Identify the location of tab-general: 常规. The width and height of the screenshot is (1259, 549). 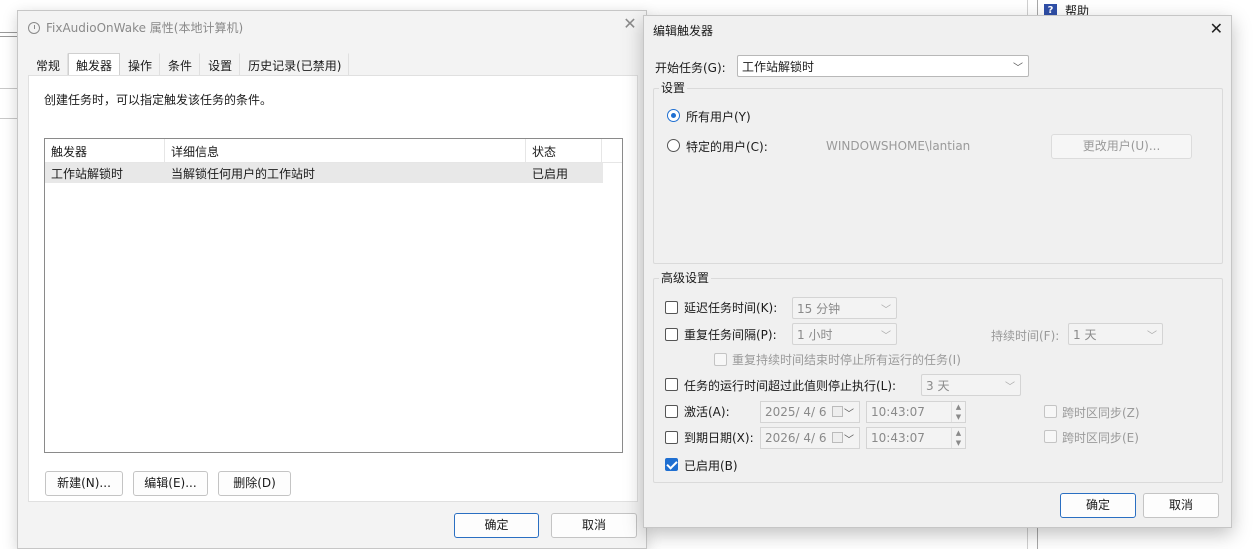
(48, 64).